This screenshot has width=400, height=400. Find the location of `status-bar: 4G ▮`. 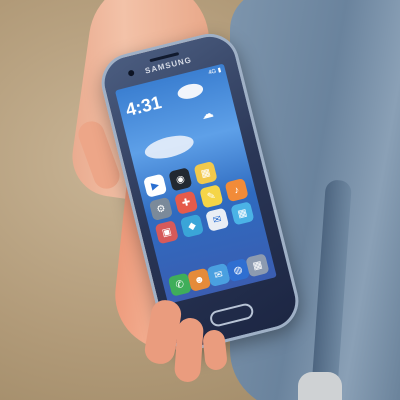

status-bar: 4G ▮ is located at coordinates (214, 72).